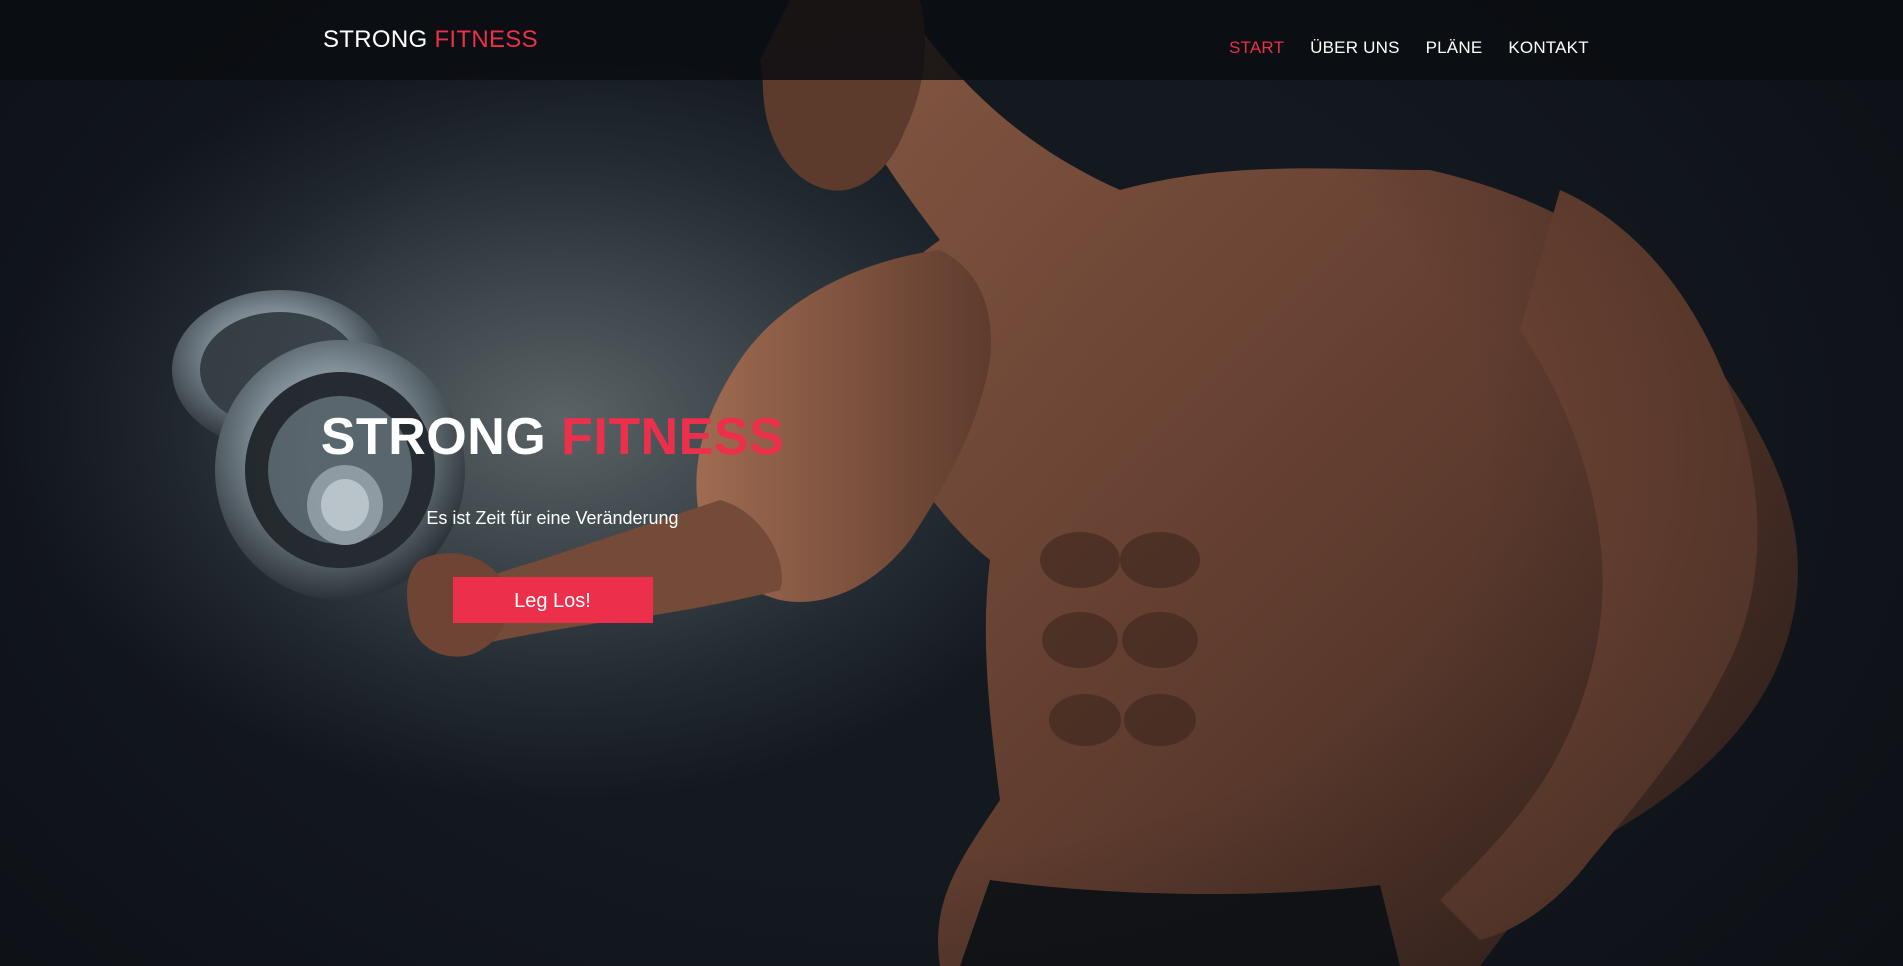 The image size is (1903, 966). Describe the element at coordinates (1354, 48) in the screenshot. I see `nav-item-ueber-uns: ÜBER UNS` at that location.